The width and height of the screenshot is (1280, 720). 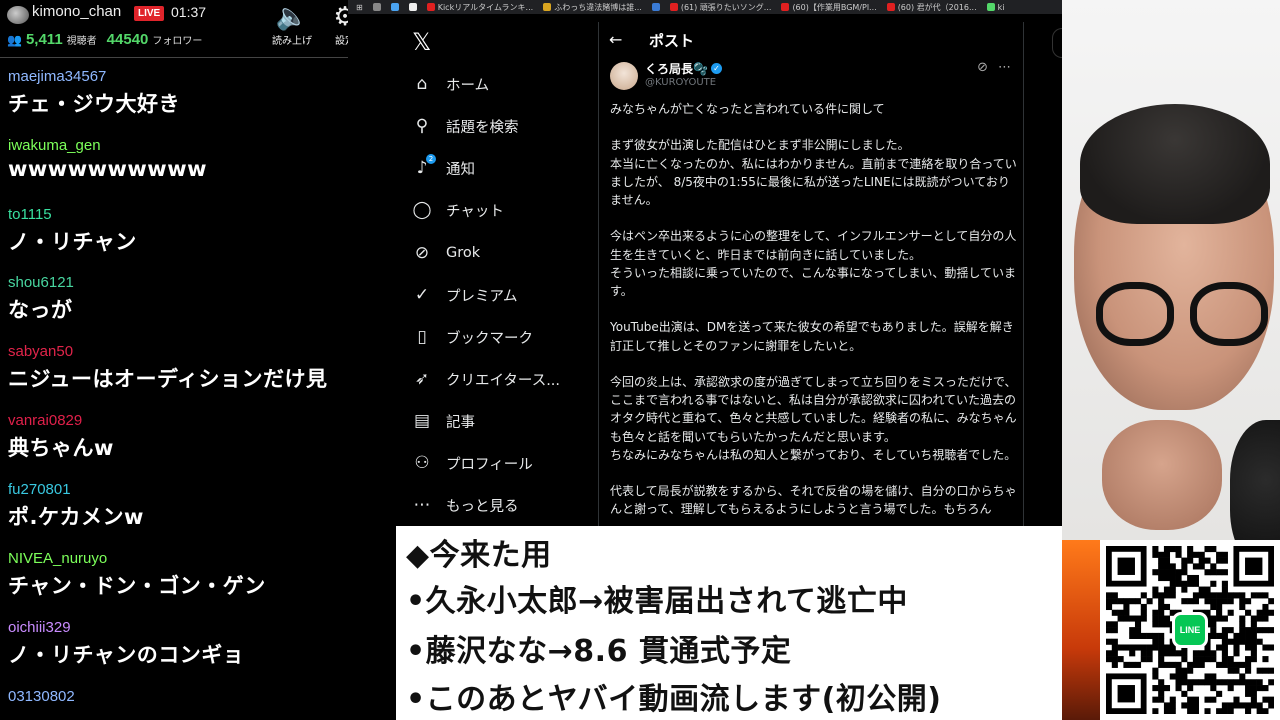 What do you see at coordinates (672, 41) in the screenshot?
I see `post-header-title: ポスト` at bounding box center [672, 41].